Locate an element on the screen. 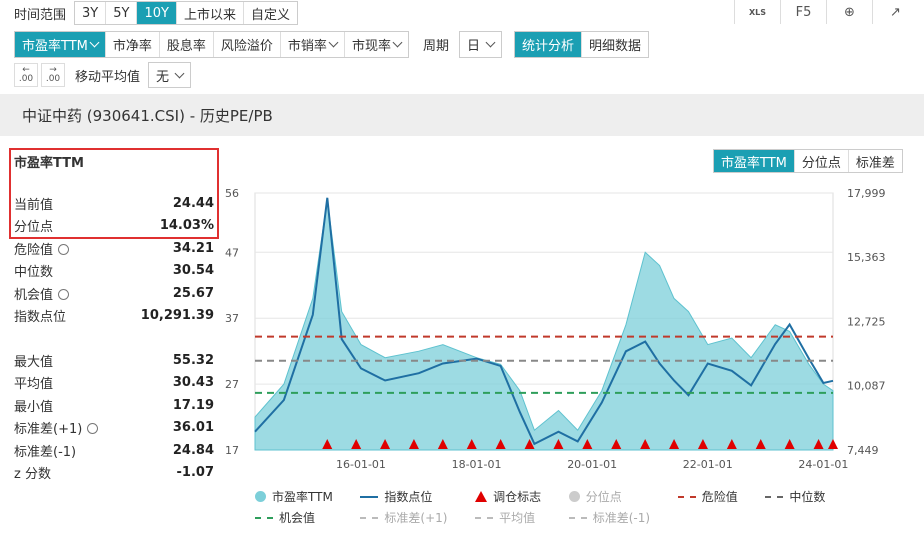 The image size is (924, 538). range-selector: 3Y 5Y 10Y 上市以来 自定义 is located at coordinates (186, 13).